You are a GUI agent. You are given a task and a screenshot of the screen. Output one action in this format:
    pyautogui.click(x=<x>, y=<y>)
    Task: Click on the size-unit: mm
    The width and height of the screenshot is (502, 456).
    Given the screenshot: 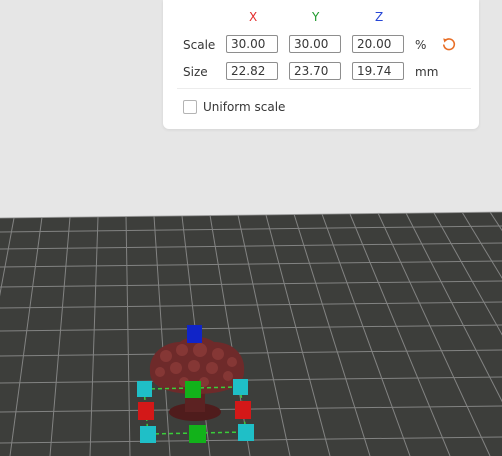 What is the action you would take?
    pyautogui.click(x=427, y=72)
    